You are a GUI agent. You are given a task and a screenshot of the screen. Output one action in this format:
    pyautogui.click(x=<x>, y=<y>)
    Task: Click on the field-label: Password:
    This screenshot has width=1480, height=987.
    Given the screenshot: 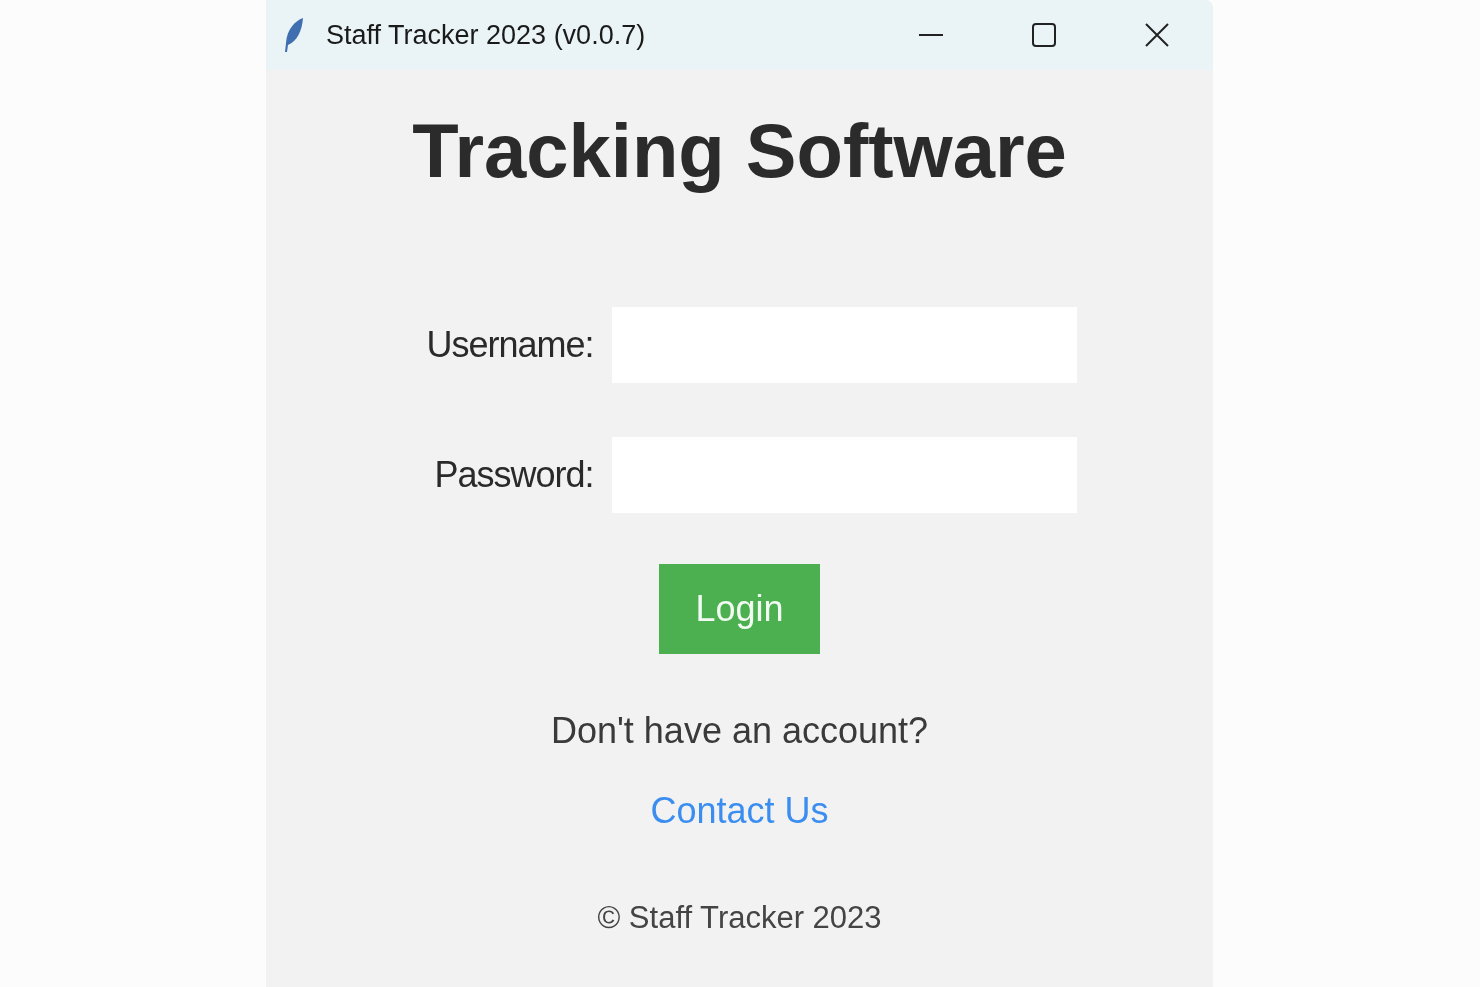 What is the action you would take?
    pyautogui.click(x=513, y=475)
    